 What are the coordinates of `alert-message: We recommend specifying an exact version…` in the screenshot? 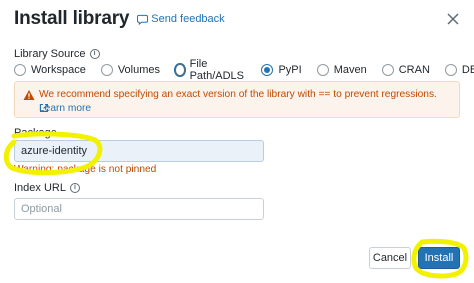 It's located at (238, 94).